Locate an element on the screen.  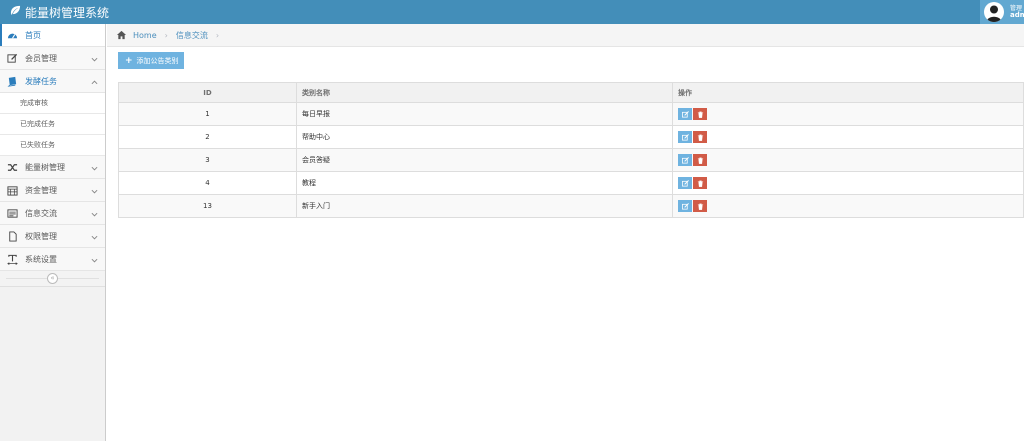
cell-id: 1 is located at coordinates (207, 114).